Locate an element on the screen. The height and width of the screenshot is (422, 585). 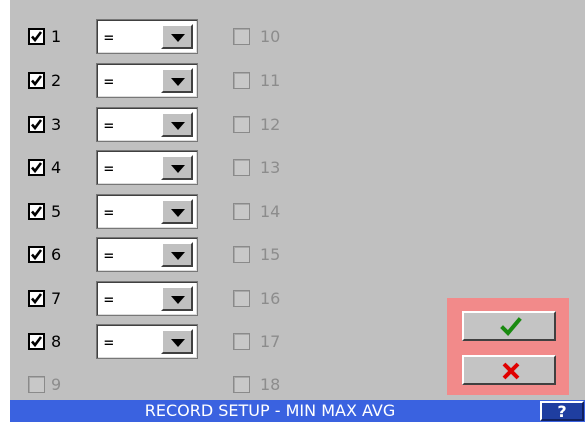
help-button: ? is located at coordinates (562, 411).